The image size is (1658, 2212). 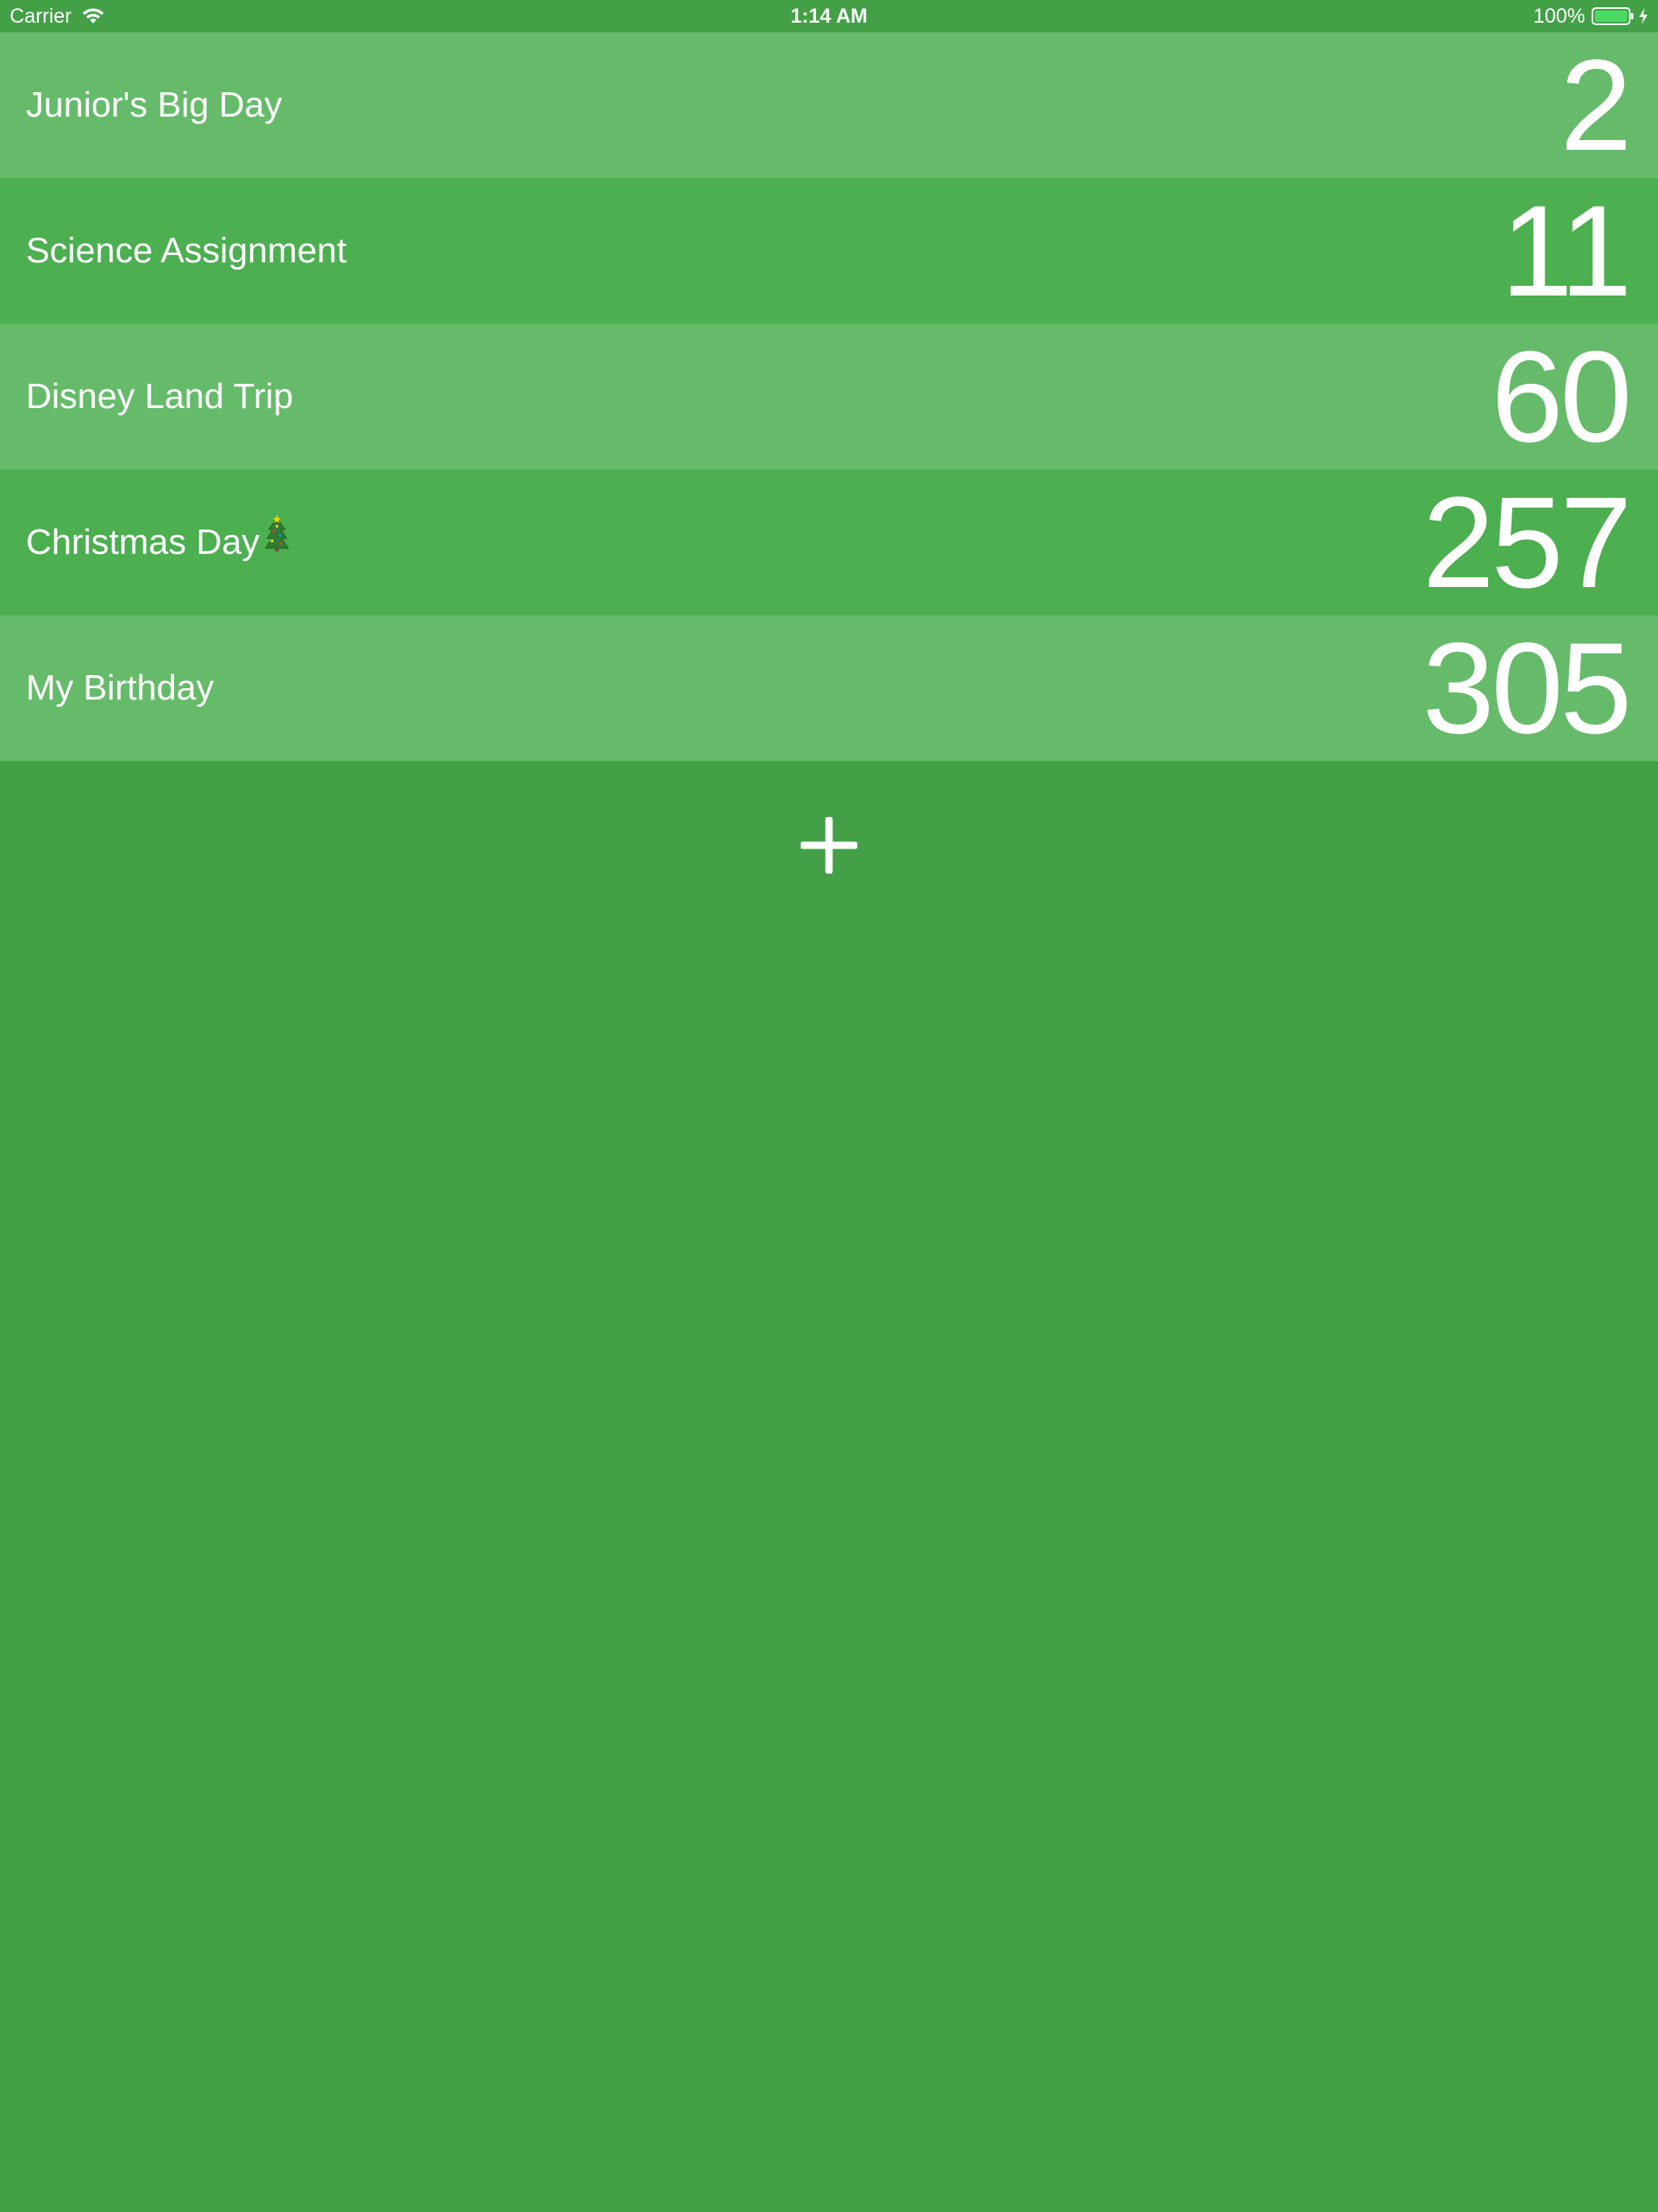 I want to click on status-bar: Carrier 1:14 AM 100%, so click(x=829, y=16).